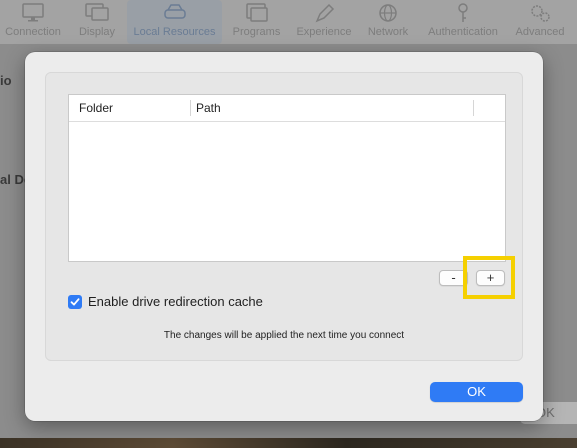 Image resolution: width=577 pixels, height=448 pixels. What do you see at coordinates (463, 32) in the screenshot?
I see `toolbar-label: Authentication` at bounding box center [463, 32].